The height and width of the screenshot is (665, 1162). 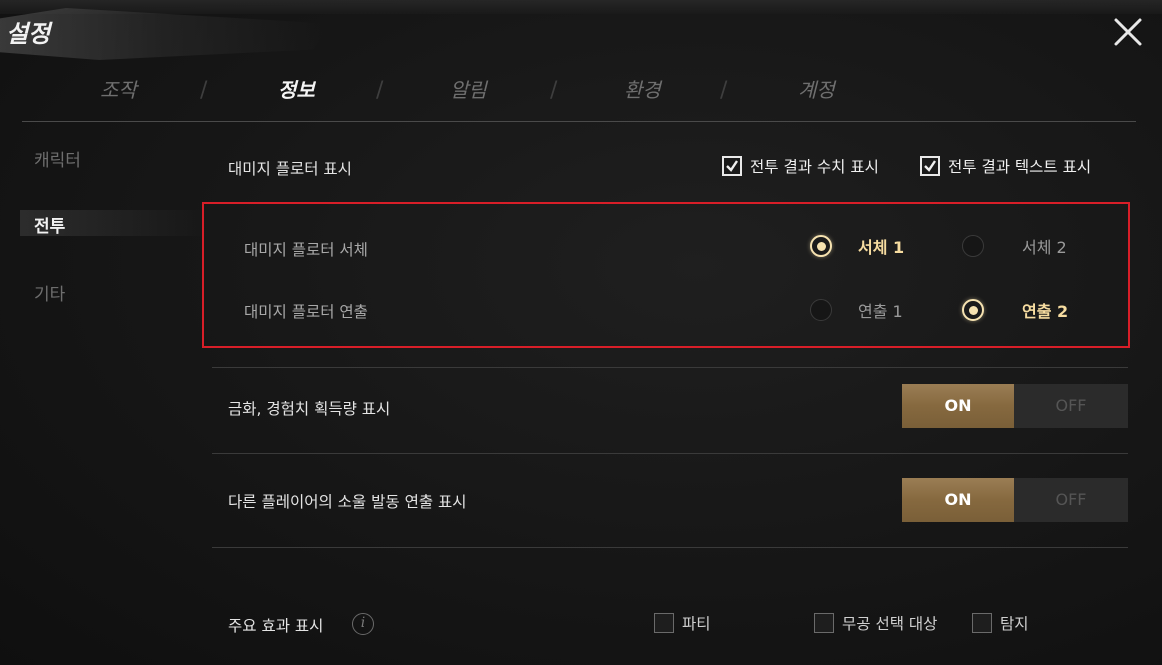 What do you see at coordinates (579, 121) in the screenshot?
I see `tabs-divider` at bounding box center [579, 121].